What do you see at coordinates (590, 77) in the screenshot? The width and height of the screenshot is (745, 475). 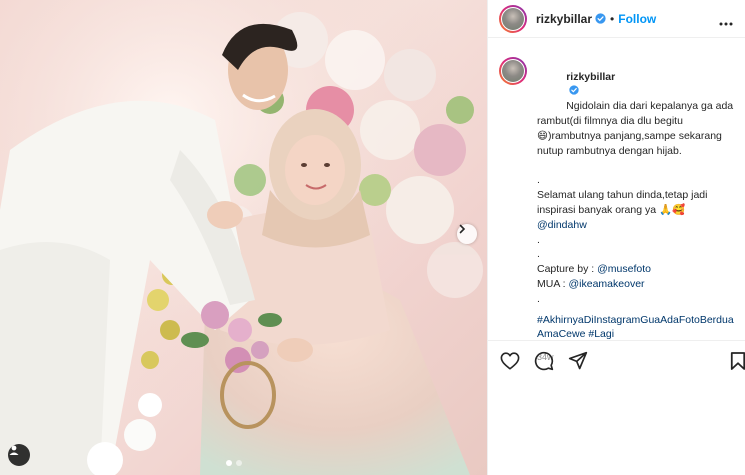 I see `caption-username: rizkybillar` at bounding box center [590, 77].